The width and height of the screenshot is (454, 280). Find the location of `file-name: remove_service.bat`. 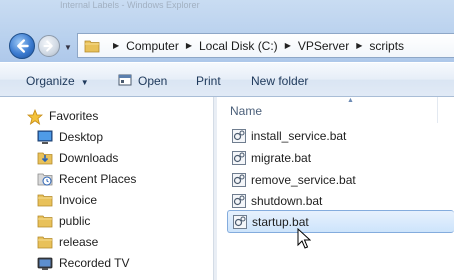

file-name: remove_service.bat is located at coordinates (303, 180).